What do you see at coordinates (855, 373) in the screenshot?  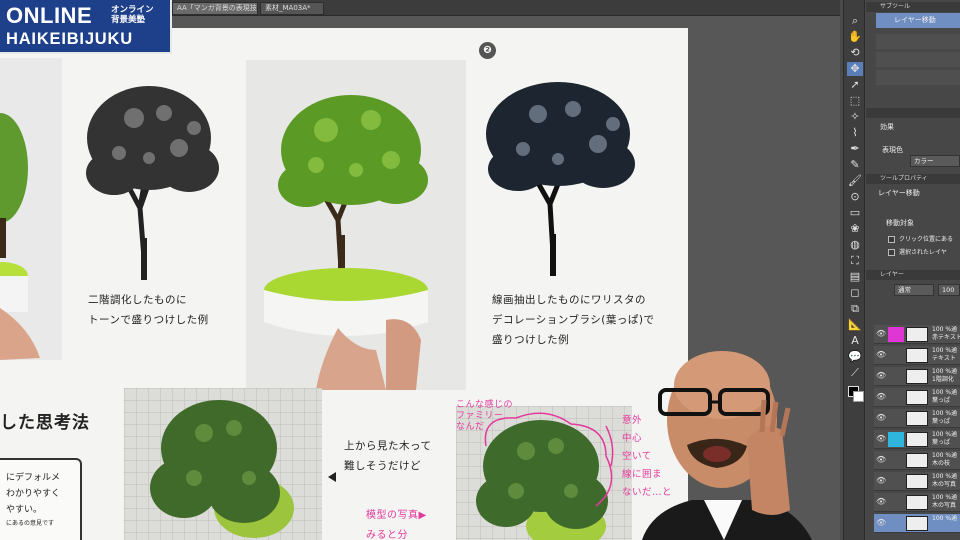 I see `correction-tool-icon: ⟋` at bounding box center [855, 373].